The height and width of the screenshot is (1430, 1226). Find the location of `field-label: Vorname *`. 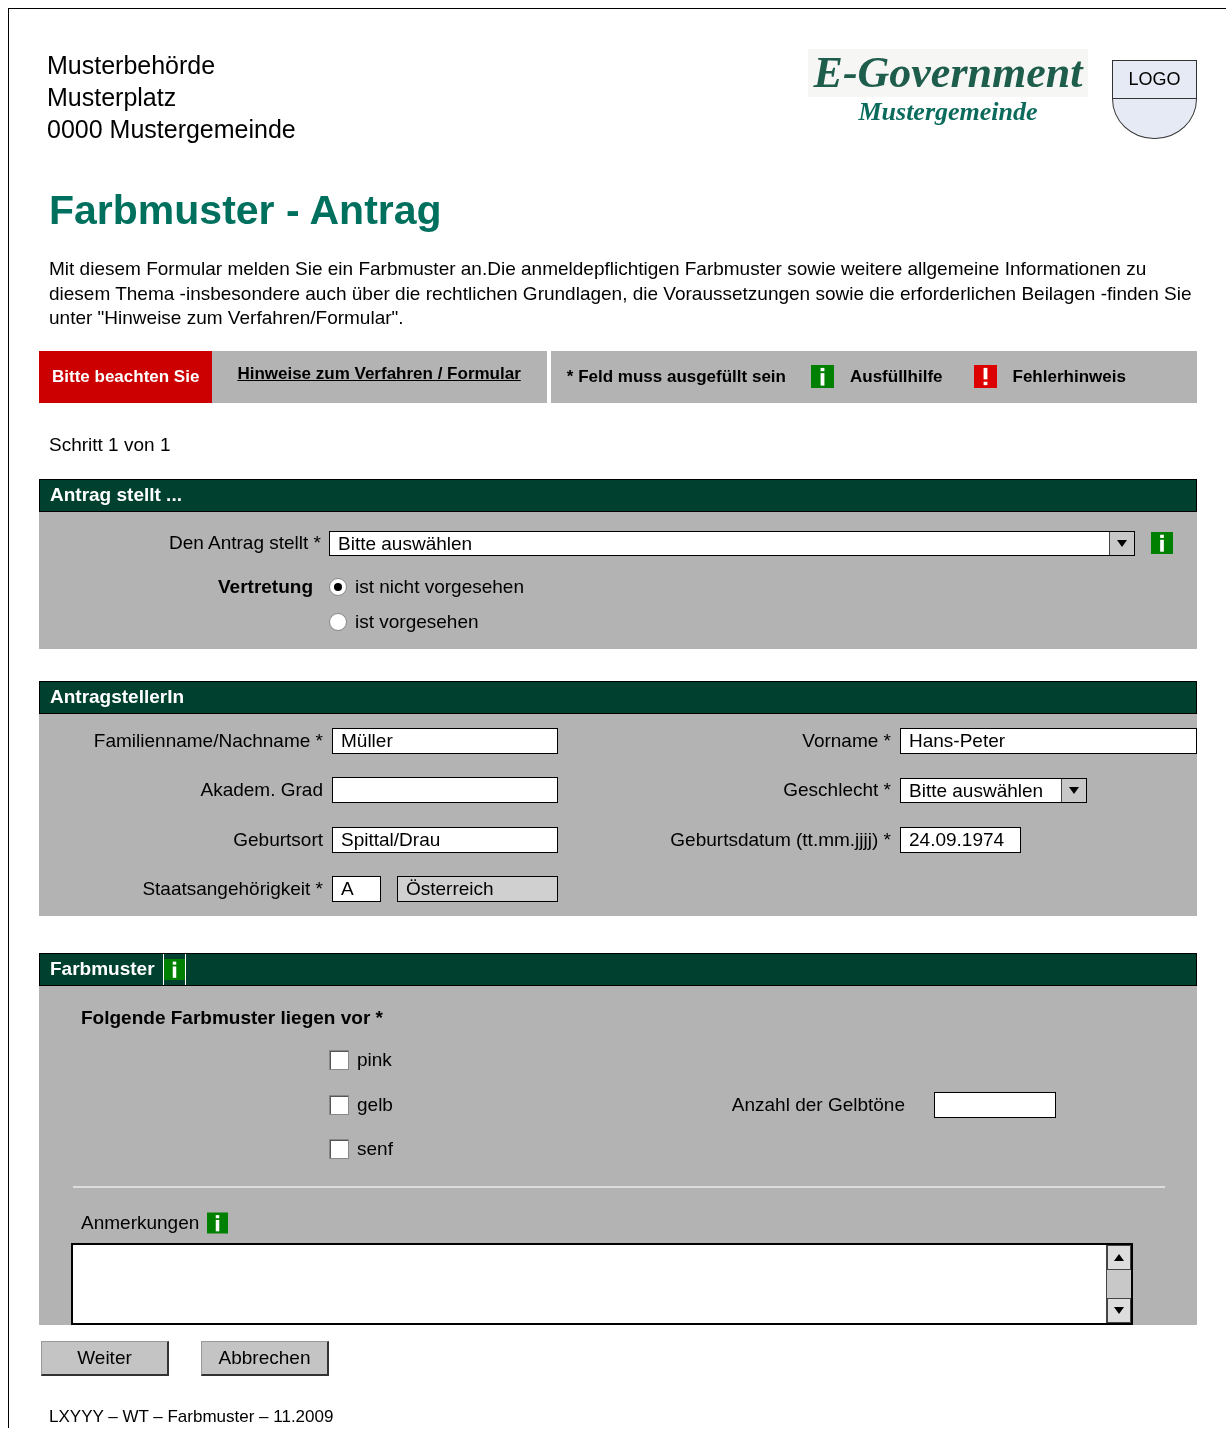

field-label: Vorname * is located at coordinates (846, 740).